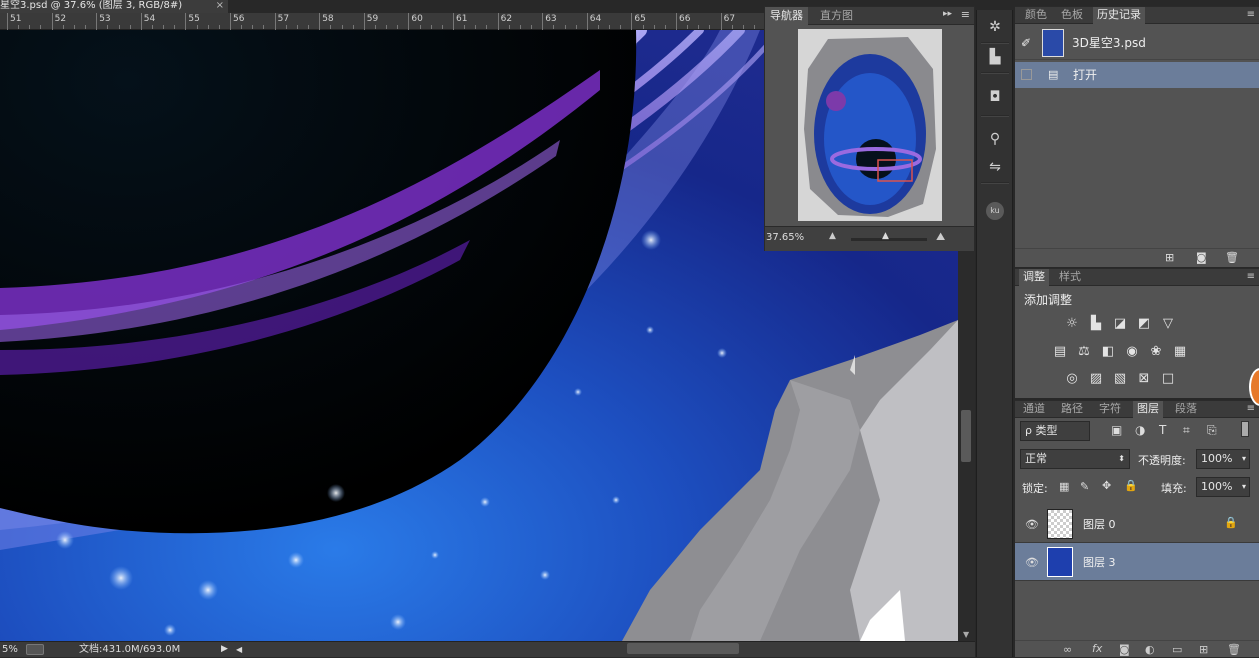 This screenshot has height=658, width=1259. What do you see at coordinates (1137, 43) in the screenshot?
I see `history-snapshot: ✐ 3D星空3.psd` at bounding box center [1137, 43].